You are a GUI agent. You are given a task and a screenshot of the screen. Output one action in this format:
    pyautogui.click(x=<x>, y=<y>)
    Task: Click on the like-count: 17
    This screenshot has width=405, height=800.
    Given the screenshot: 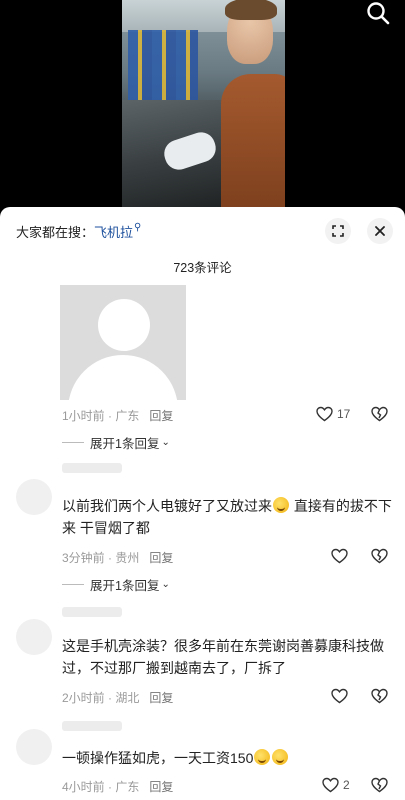 What is the action you would take?
    pyautogui.click(x=344, y=414)
    